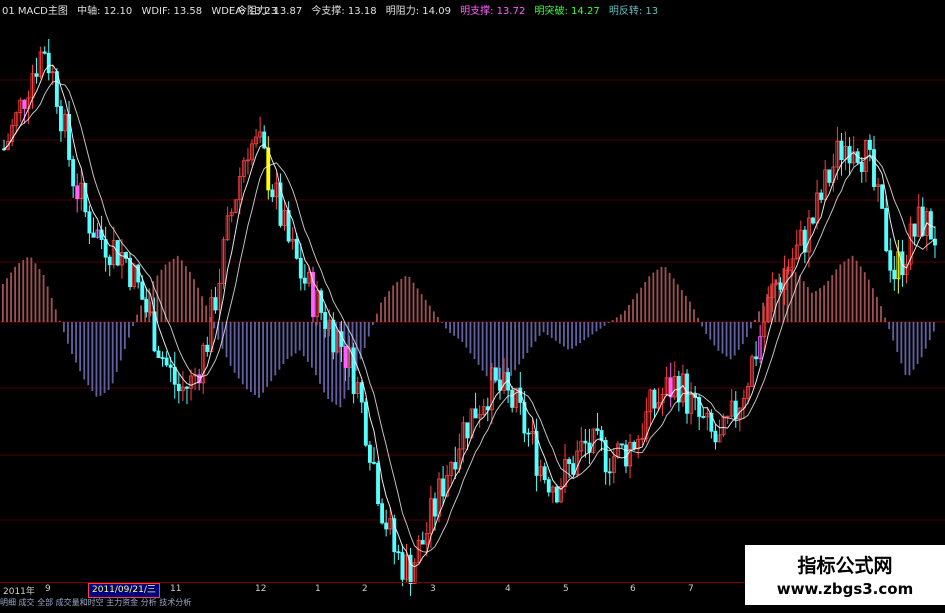 The image size is (945, 613). Describe the element at coordinates (124, 590) in the screenshot. I see `selected-date-box: 2011/09/21/三` at that location.